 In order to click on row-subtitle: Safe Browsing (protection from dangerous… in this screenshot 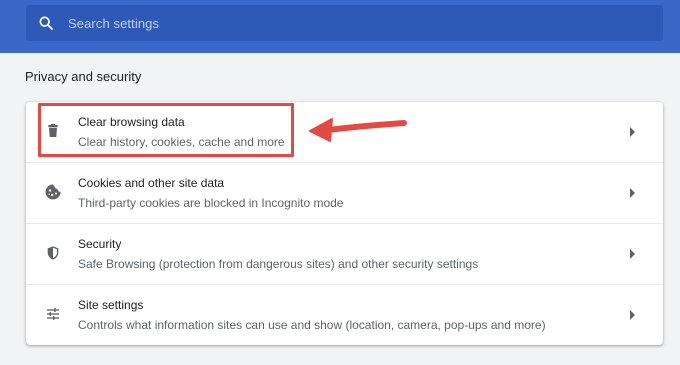, I will do `click(278, 264)`.